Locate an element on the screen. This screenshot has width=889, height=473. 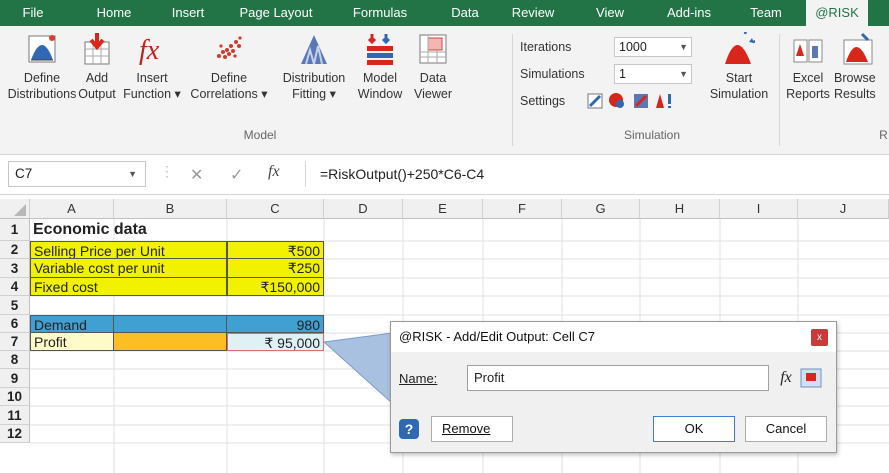
cell-a3: Variable cost per unit is located at coordinates (128, 268).